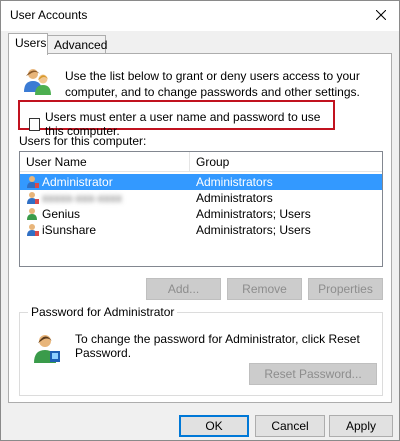  I want to click on must-login-checkbox, so click(34, 124).